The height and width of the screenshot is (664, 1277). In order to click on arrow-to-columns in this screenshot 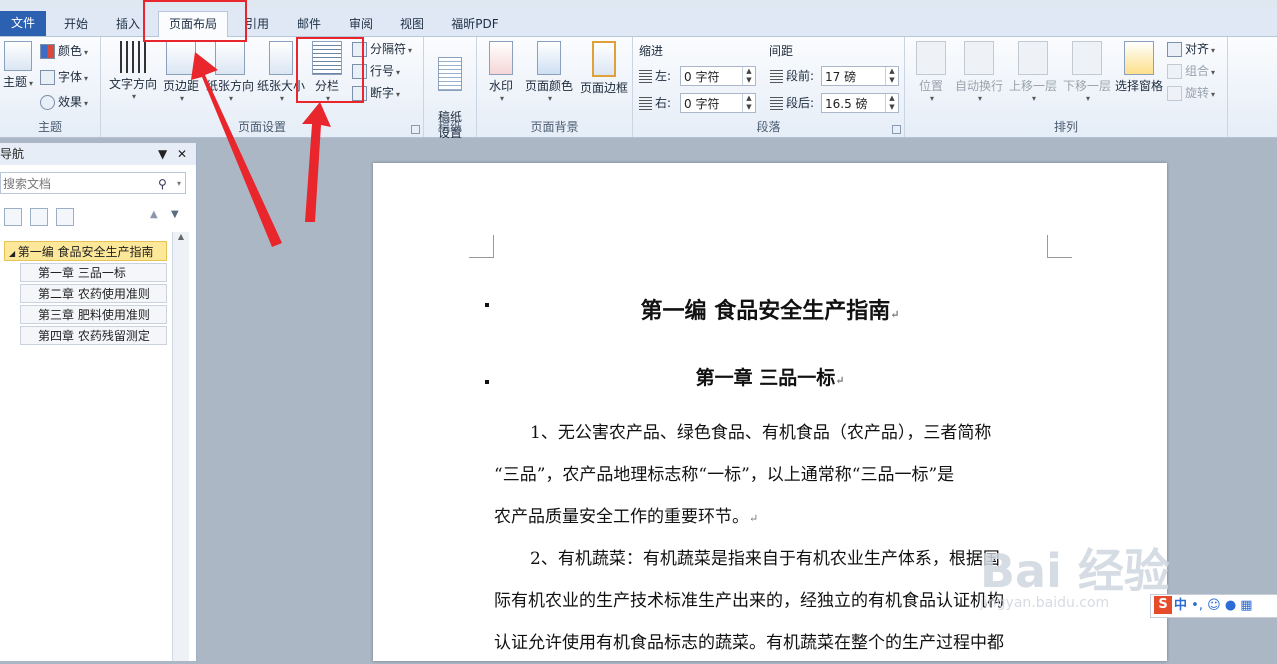, I will do `click(316, 162)`.